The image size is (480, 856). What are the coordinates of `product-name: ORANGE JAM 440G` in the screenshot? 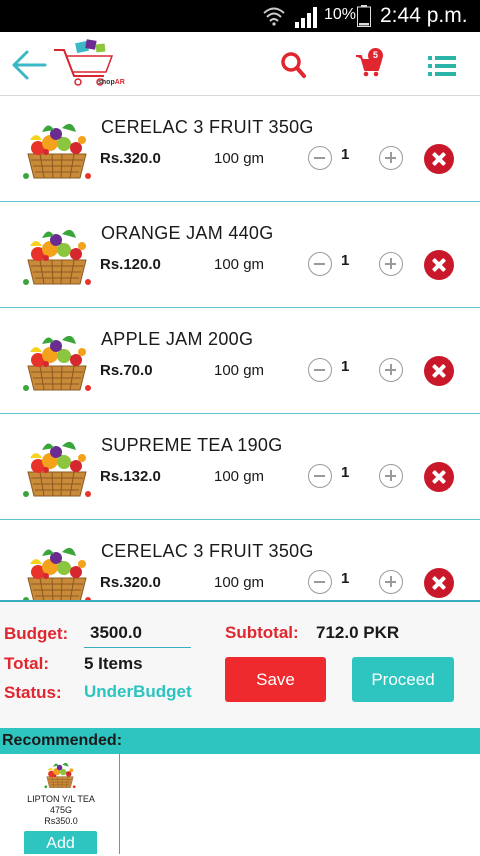 It's located at (187, 233).